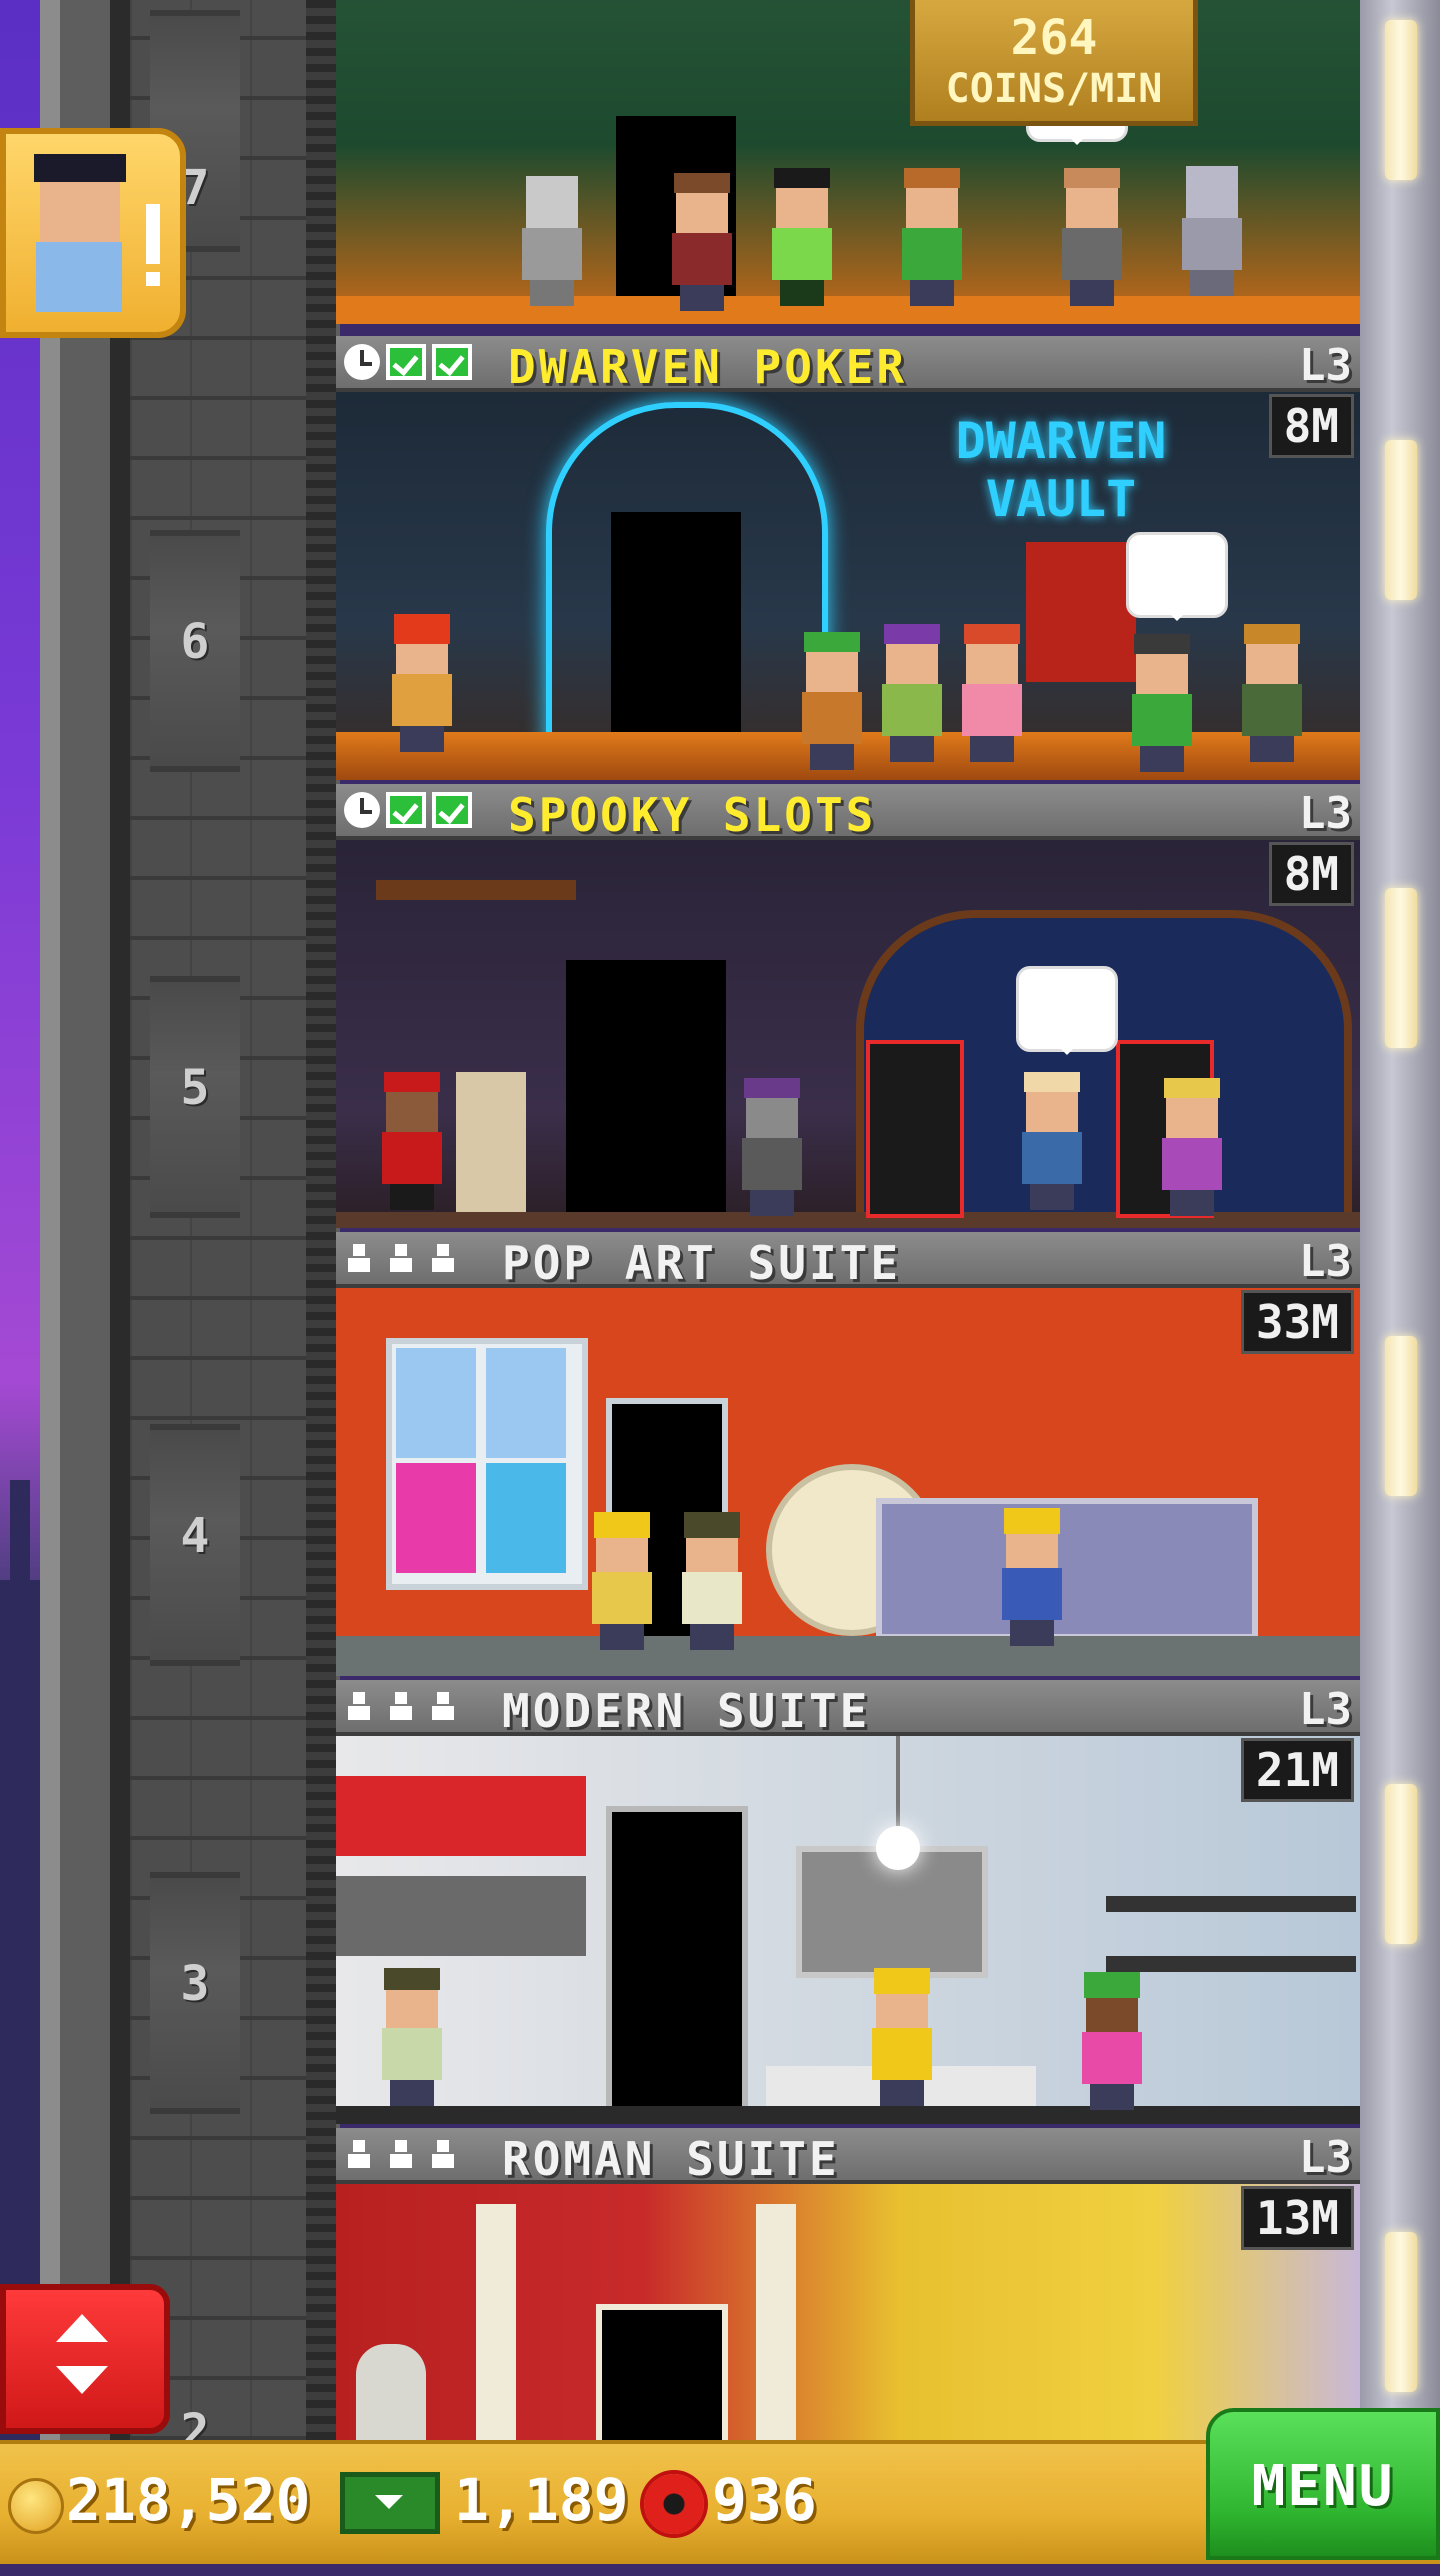 The image size is (1440, 2576). What do you see at coordinates (195, 1984) in the screenshot?
I see `floor-number-3: 3` at bounding box center [195, 1984].